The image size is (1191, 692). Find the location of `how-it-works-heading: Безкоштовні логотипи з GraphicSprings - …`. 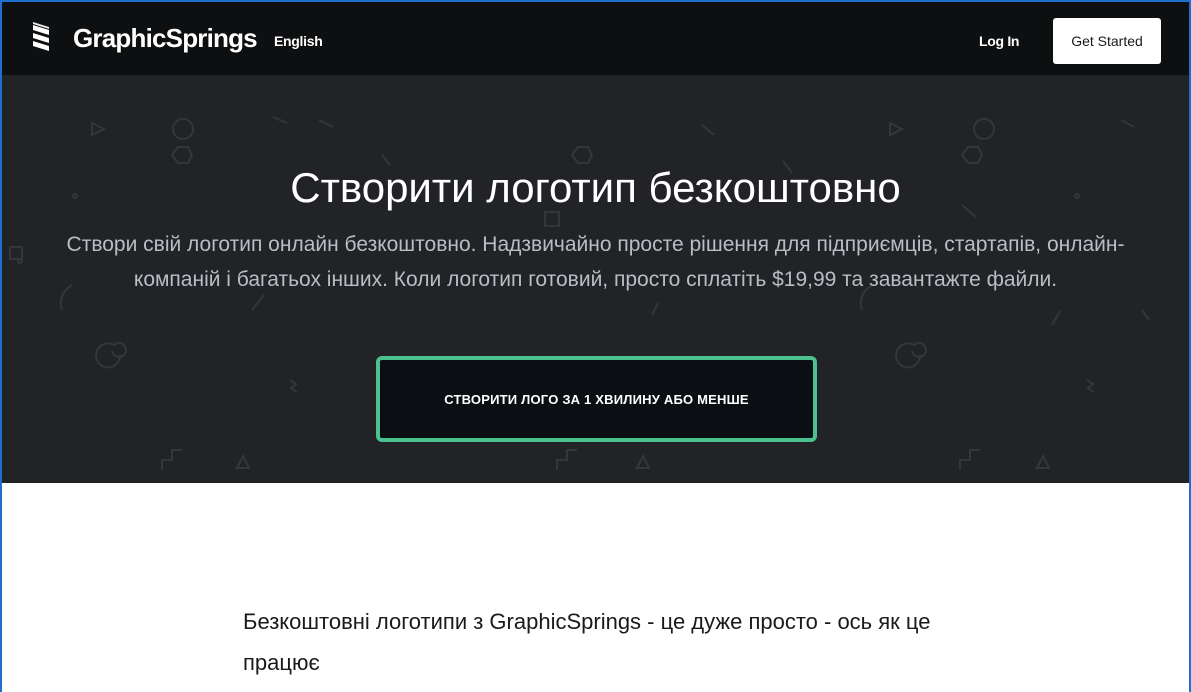

how-it-works-heading: Безкоштовні логотипи з GraphicSprings - … is located at coordinates (587, 642).